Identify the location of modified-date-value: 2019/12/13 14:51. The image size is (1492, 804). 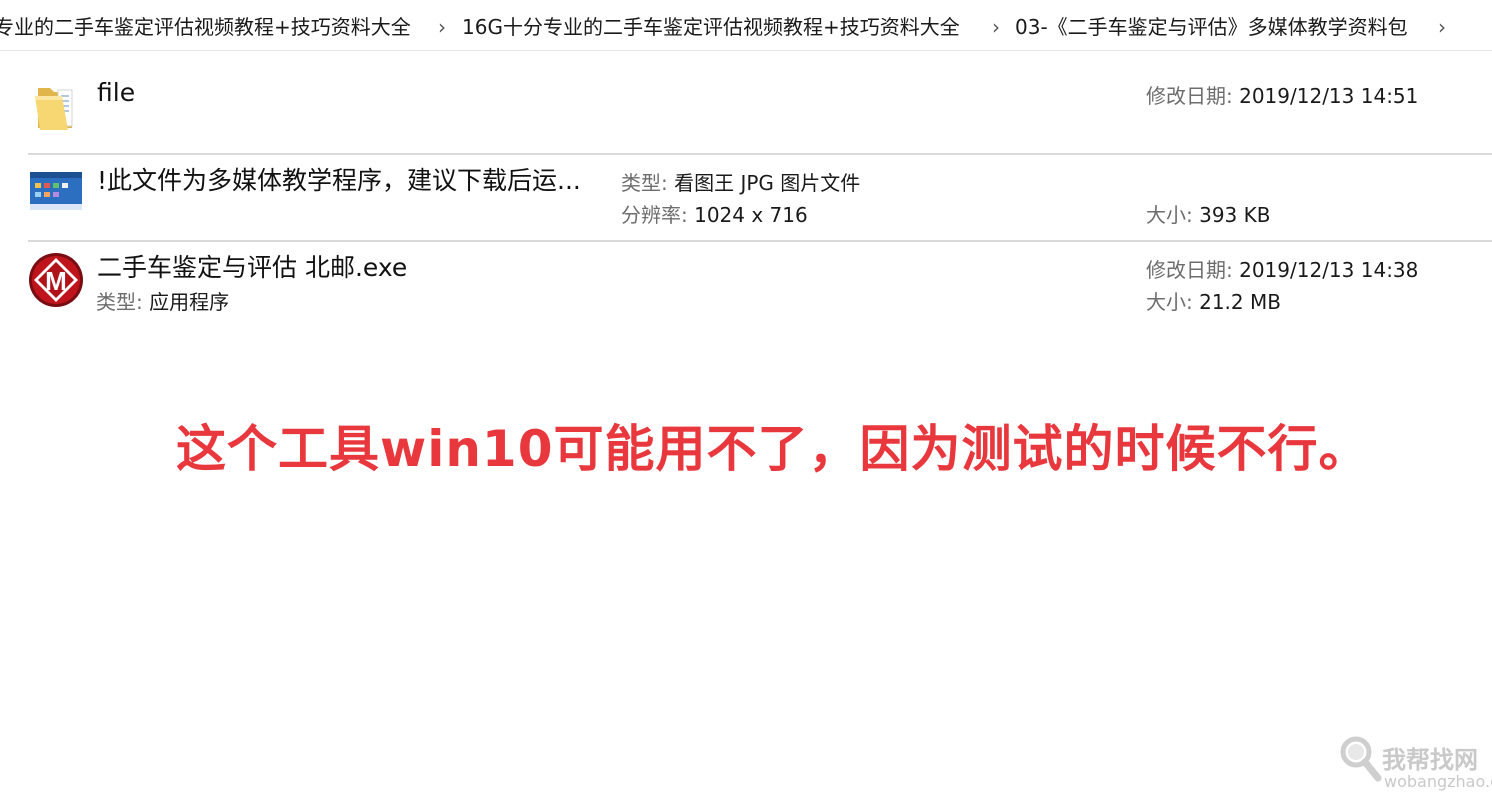
(1329, 96).